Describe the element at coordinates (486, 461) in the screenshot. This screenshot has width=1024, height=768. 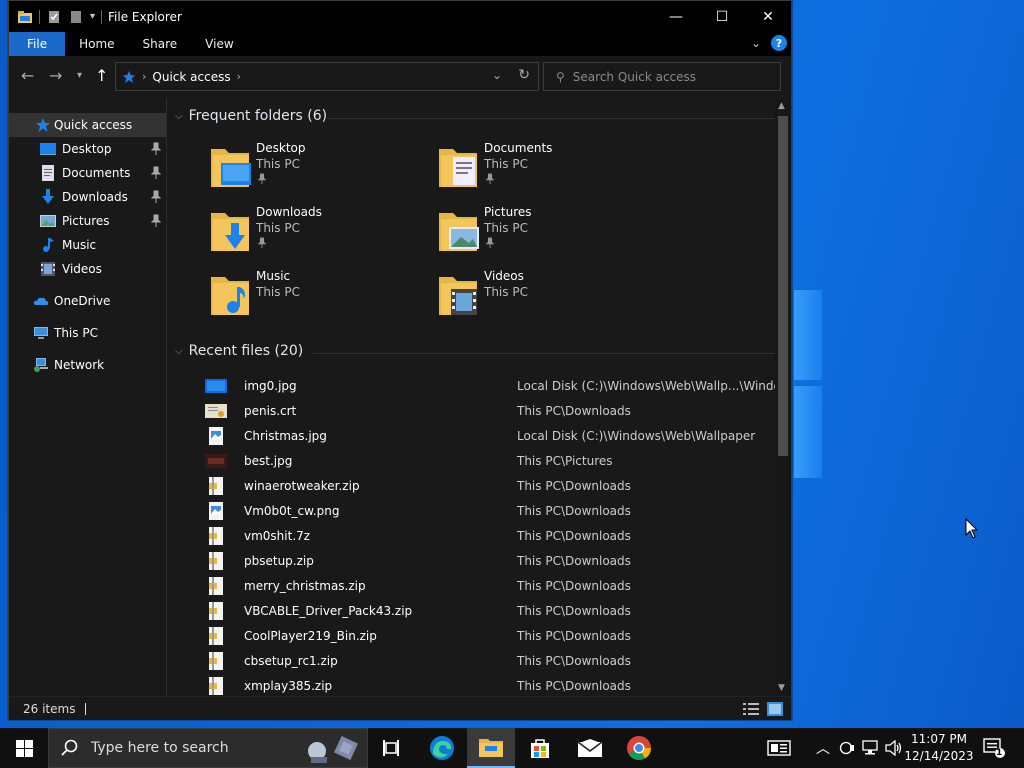
I see `recent-file-row: best.jpg This PC\Pictures` at that location.